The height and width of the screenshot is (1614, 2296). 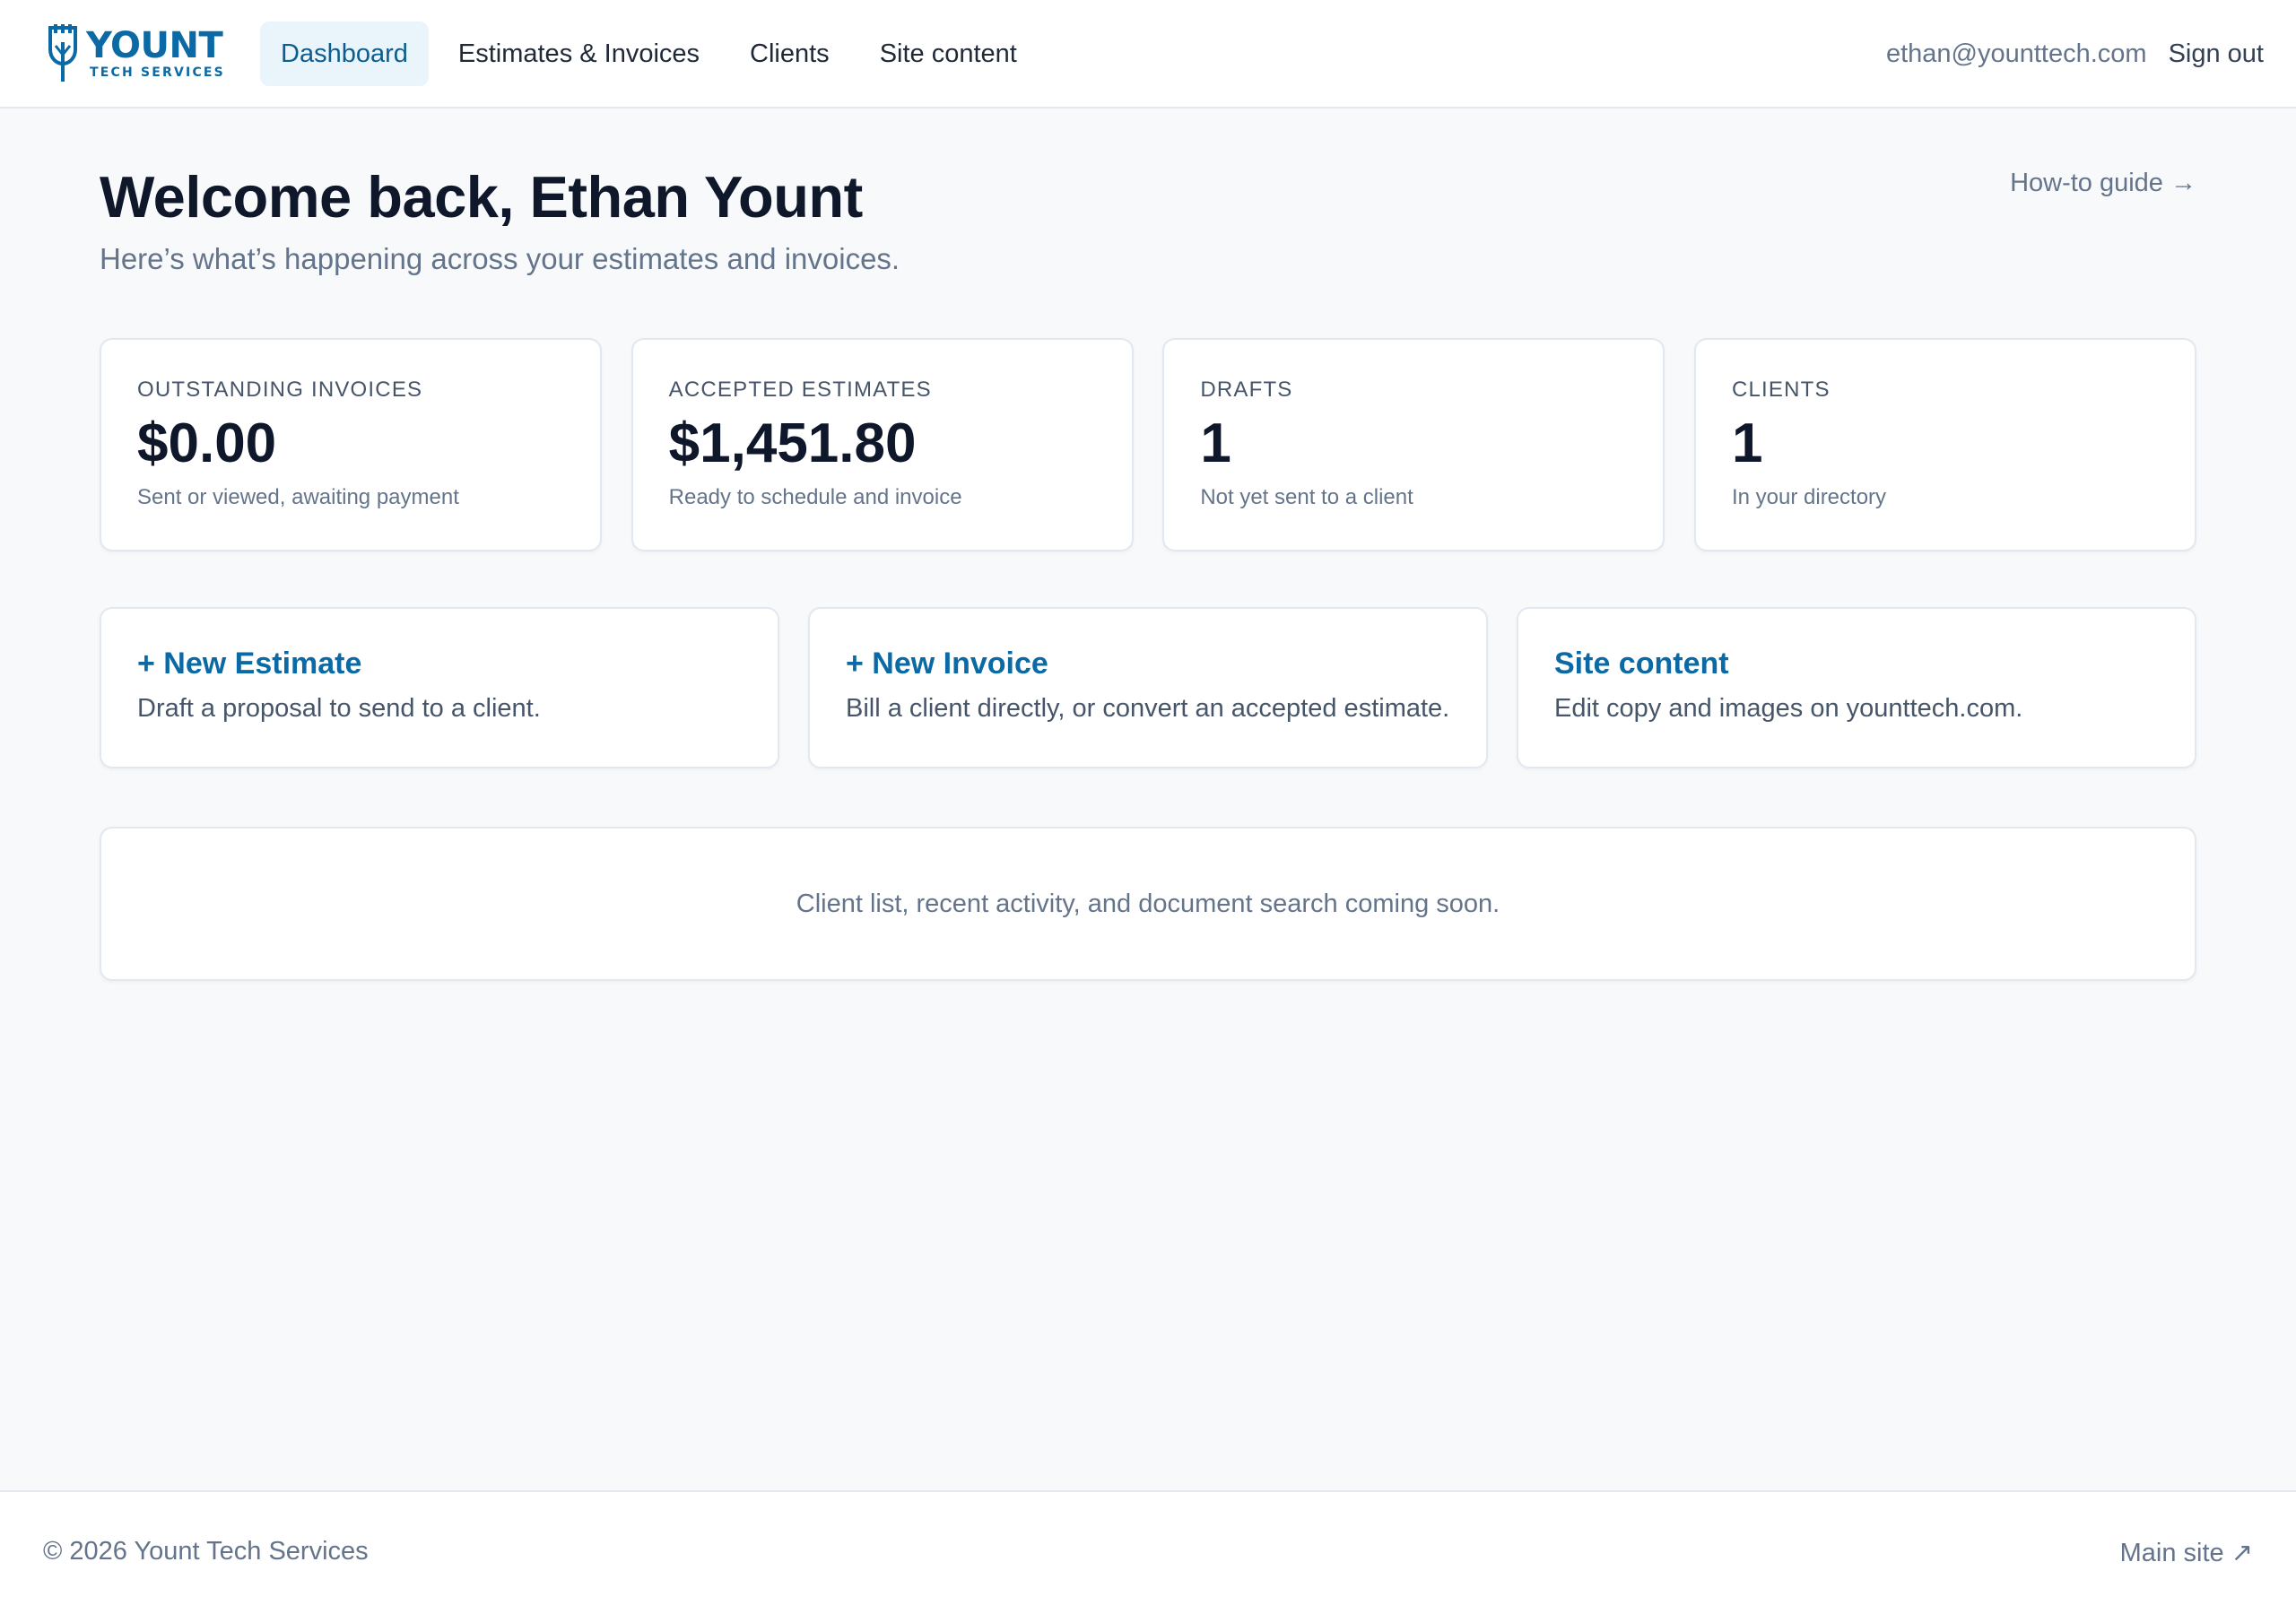 I want to click on nav-item-clients: Clients, so click(x=789, y=54).